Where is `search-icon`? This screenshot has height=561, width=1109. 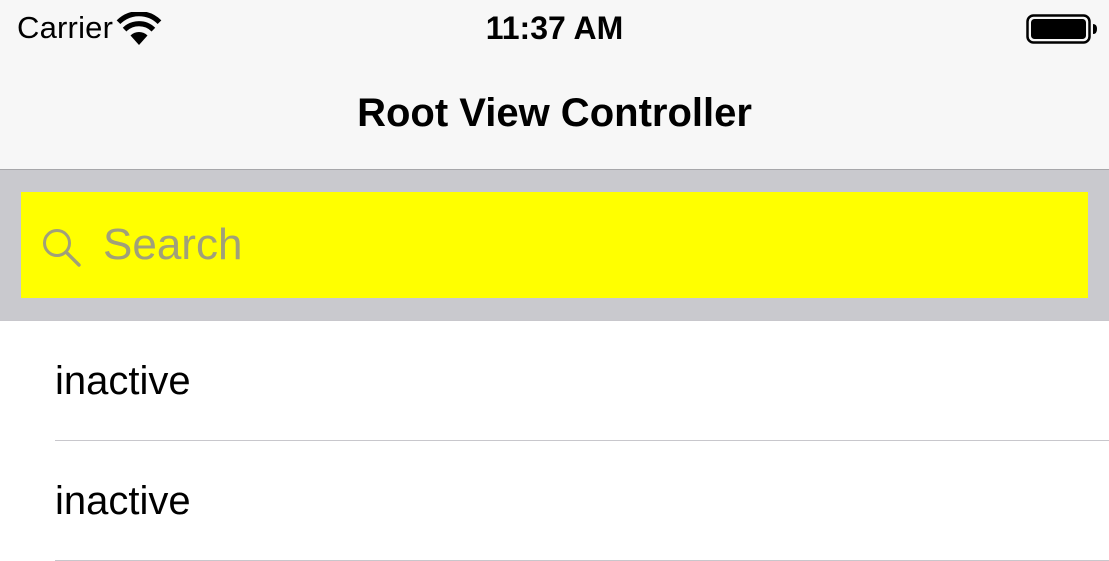
search-icon is located at coordinates (62, 248).